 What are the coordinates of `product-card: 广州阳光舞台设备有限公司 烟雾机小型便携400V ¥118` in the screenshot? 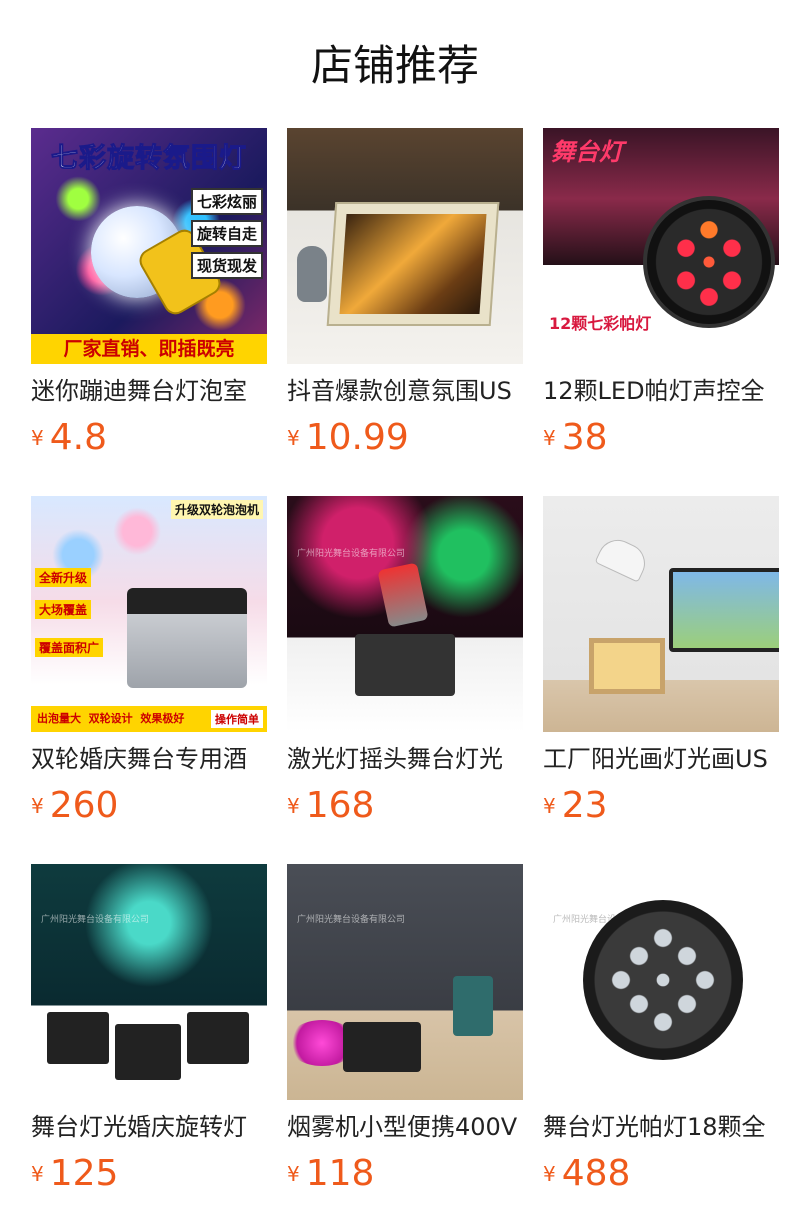 It's located at (405, 1034).